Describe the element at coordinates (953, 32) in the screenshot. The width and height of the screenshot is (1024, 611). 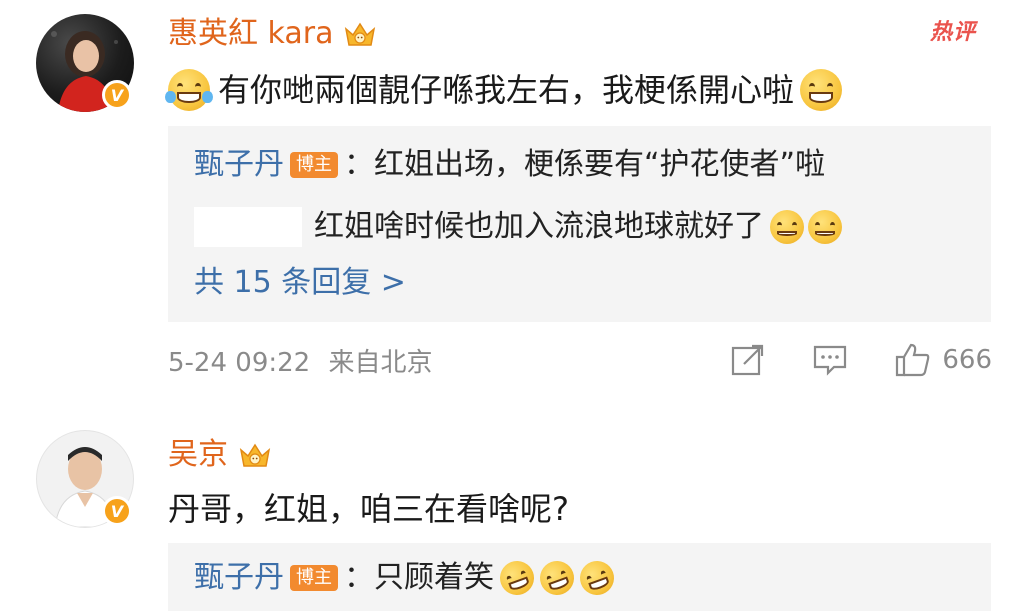
I see `hot-comment-badge: 热评` at that location.